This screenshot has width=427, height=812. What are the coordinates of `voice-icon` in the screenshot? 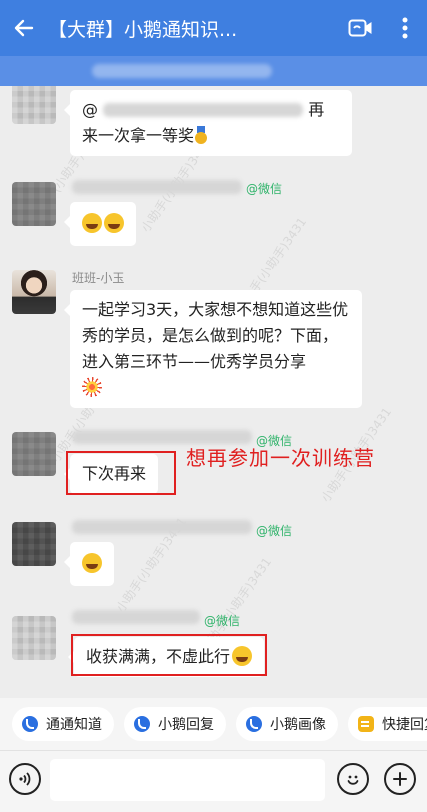 It's located at (25, 779).